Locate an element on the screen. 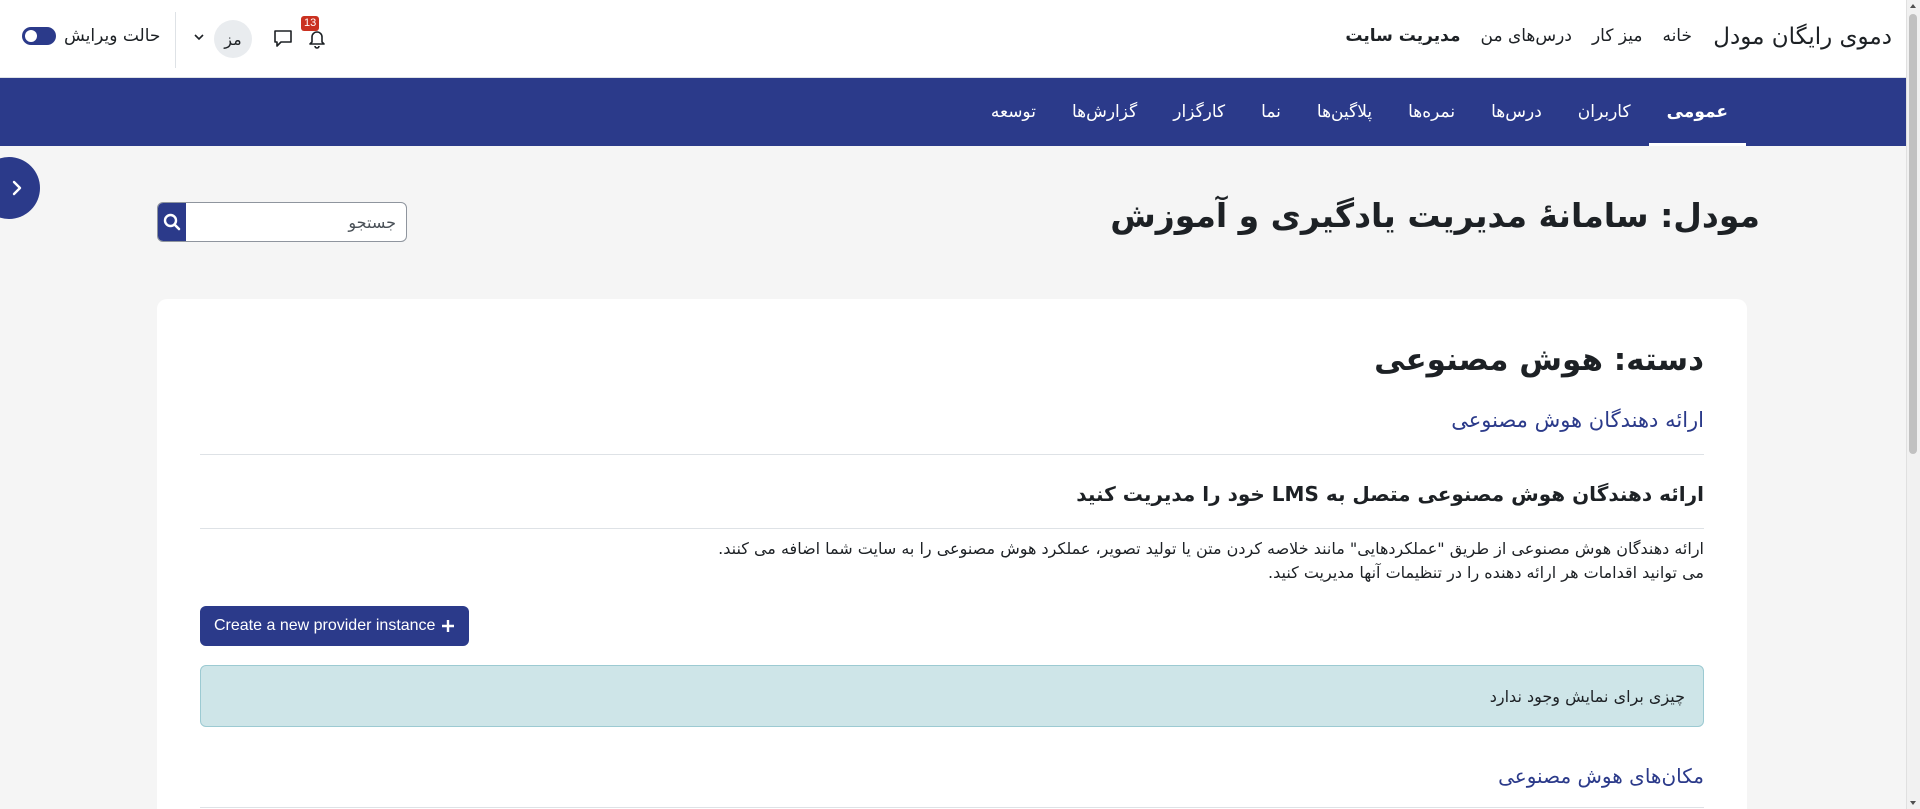  create-provider-instance-button: Create a new provider instance is located at coordinates (335, 626).